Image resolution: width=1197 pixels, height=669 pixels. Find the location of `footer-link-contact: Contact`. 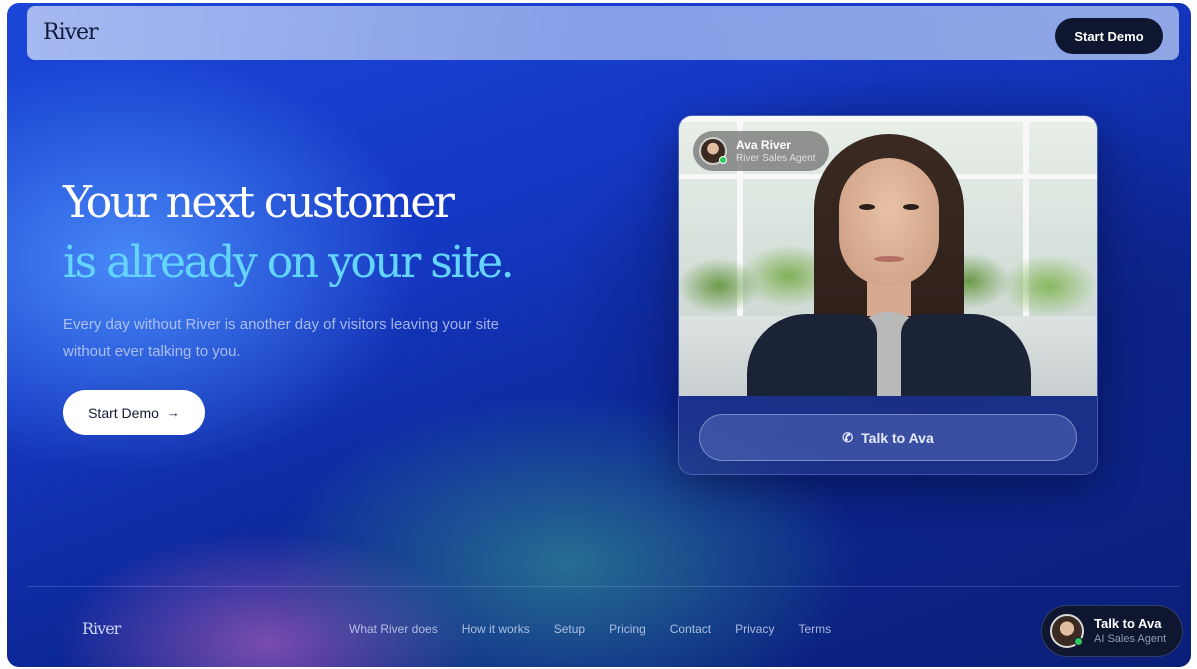

footer-link-contact: Contact is located at coordinates (690, 629).